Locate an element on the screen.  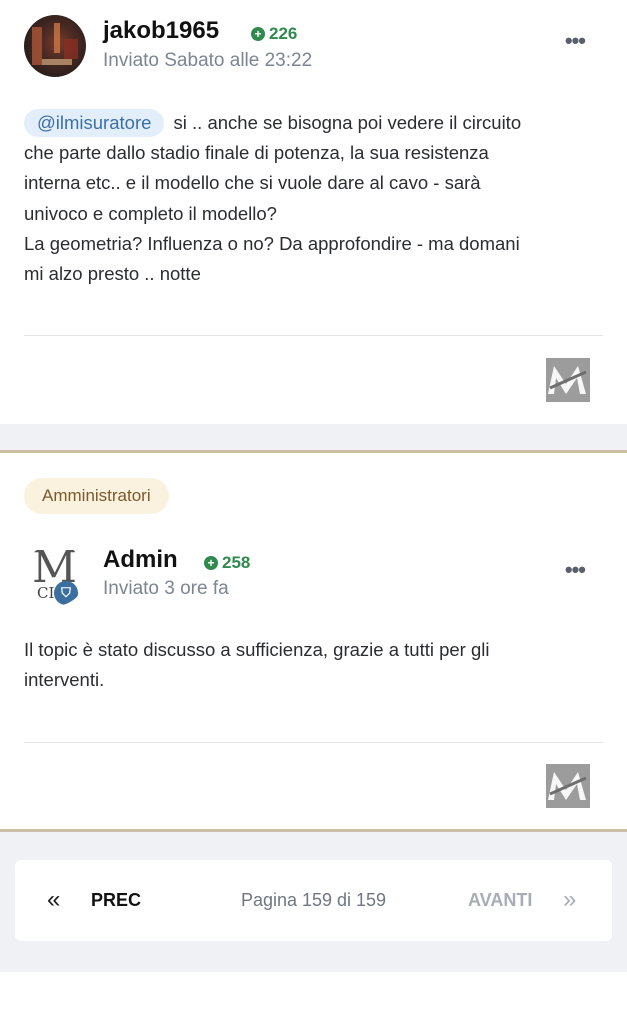
reputation-badge: + 226 is located at coordinates (274, 34).